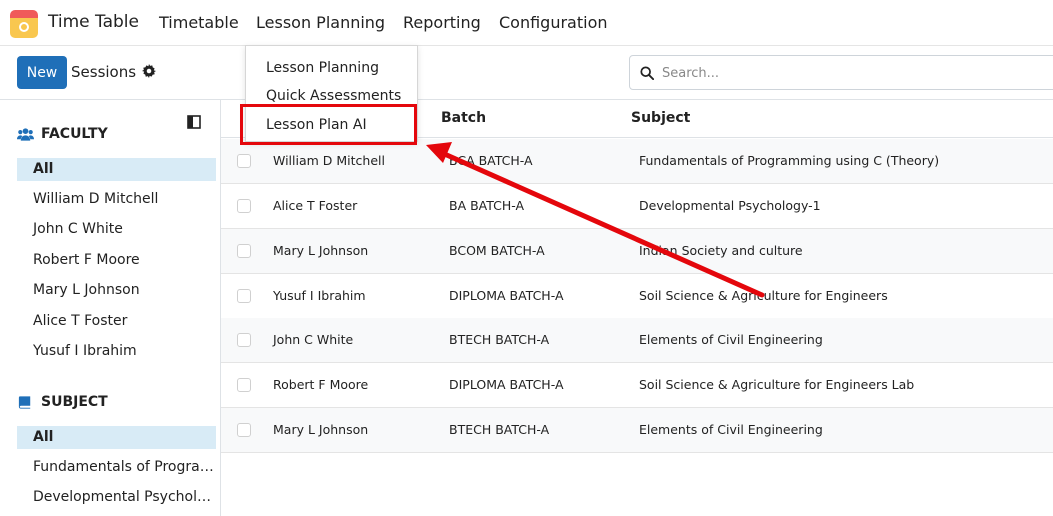 This screenshot has width=1053, height=516. What do you see at coordinates (199, 22) in the screenshot?
I see `nav-timetable: Timetable` at bounding box center [199, 22].